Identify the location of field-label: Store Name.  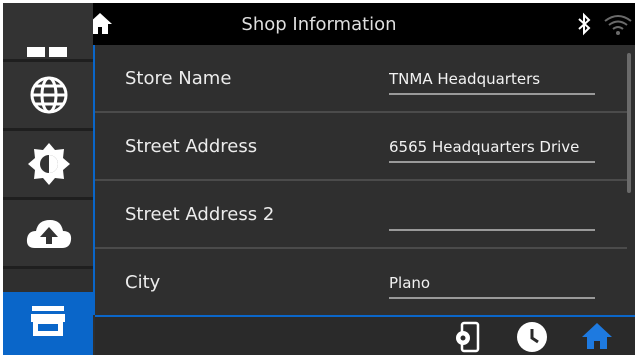
(178, 78).